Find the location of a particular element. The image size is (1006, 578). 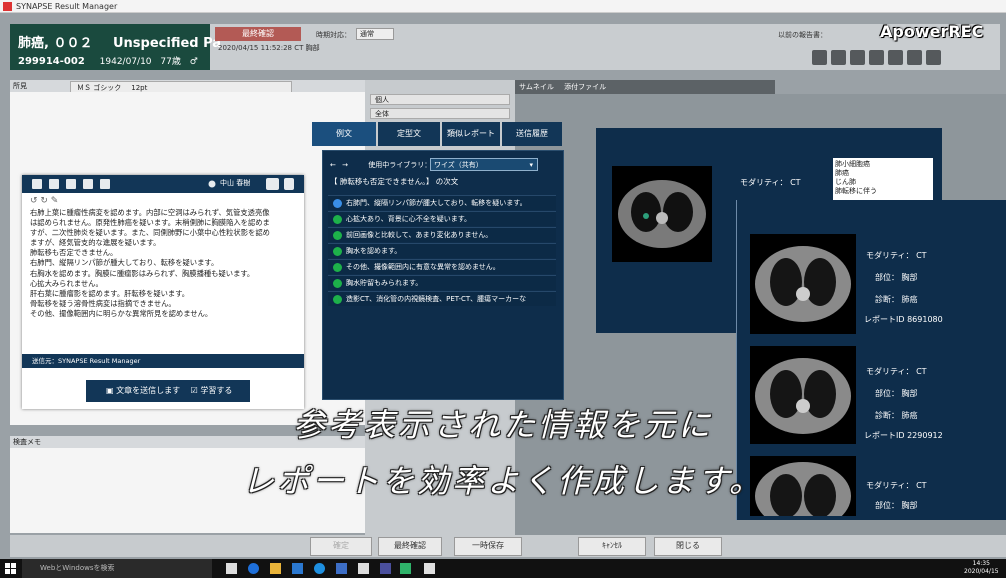

subtitle-line-2: レポートを効率よく作成します。 is located at coordinates (503, 481).